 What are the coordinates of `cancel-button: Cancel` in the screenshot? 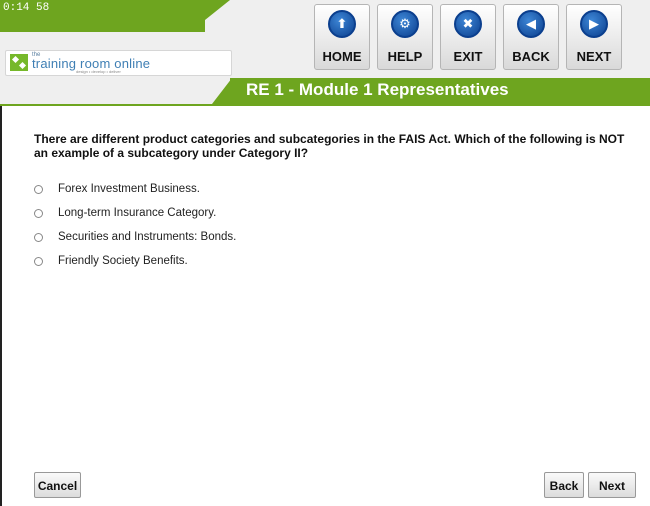 It's located at (57, 485).